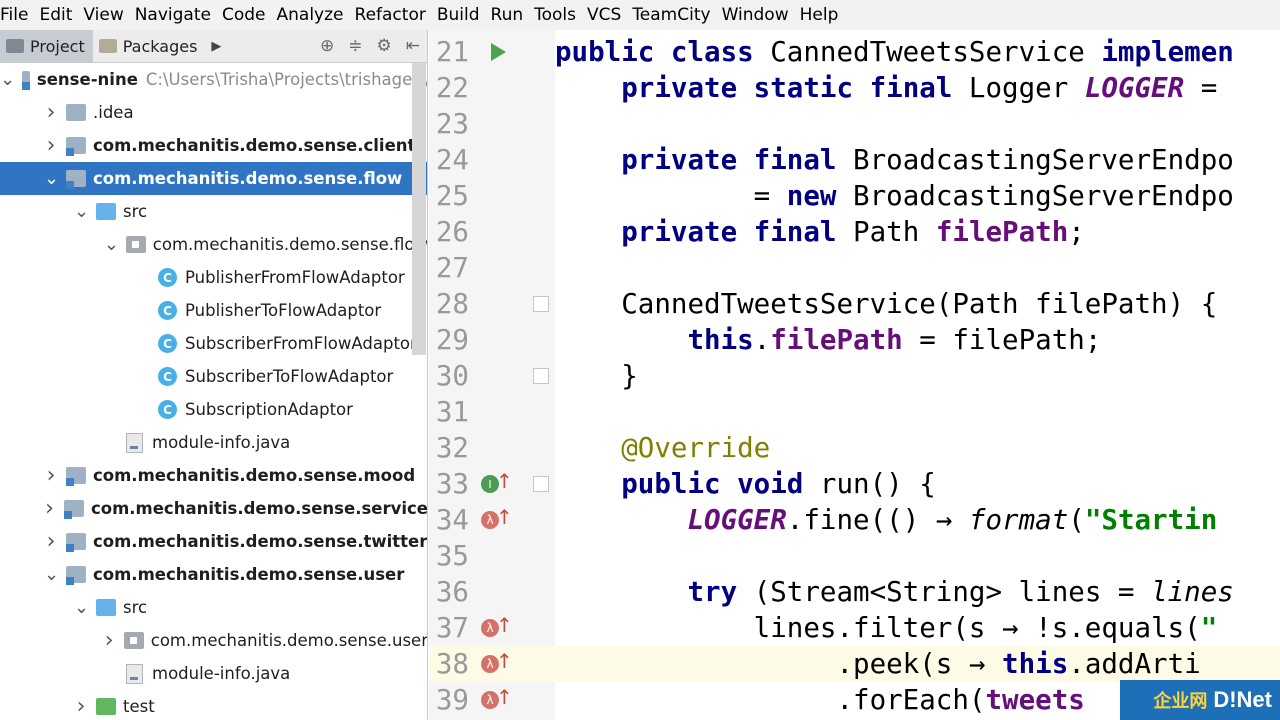 This screenshot has height=720, width=1280. Describe the element at coordinates (854, 196) in the screenshot. I see `code-line: 25 = new BroadcastingServerEndpo` at that location.